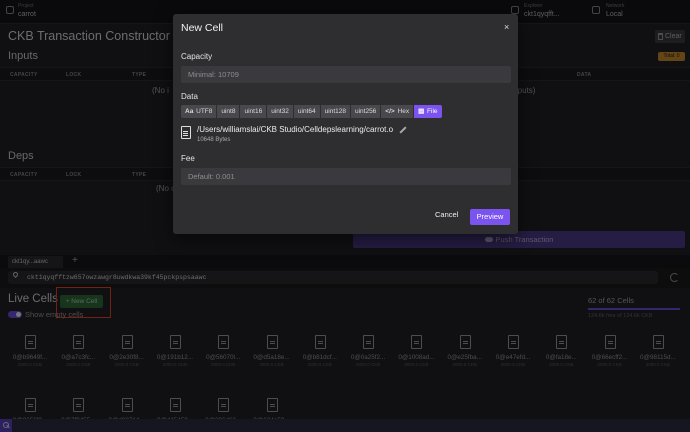 This screenshot has width=690, height=432. What do you see at coordinates (214, 140) in the screenshot?
I see `file-size: 10648 Bytes` at bounding box center [214, 140].